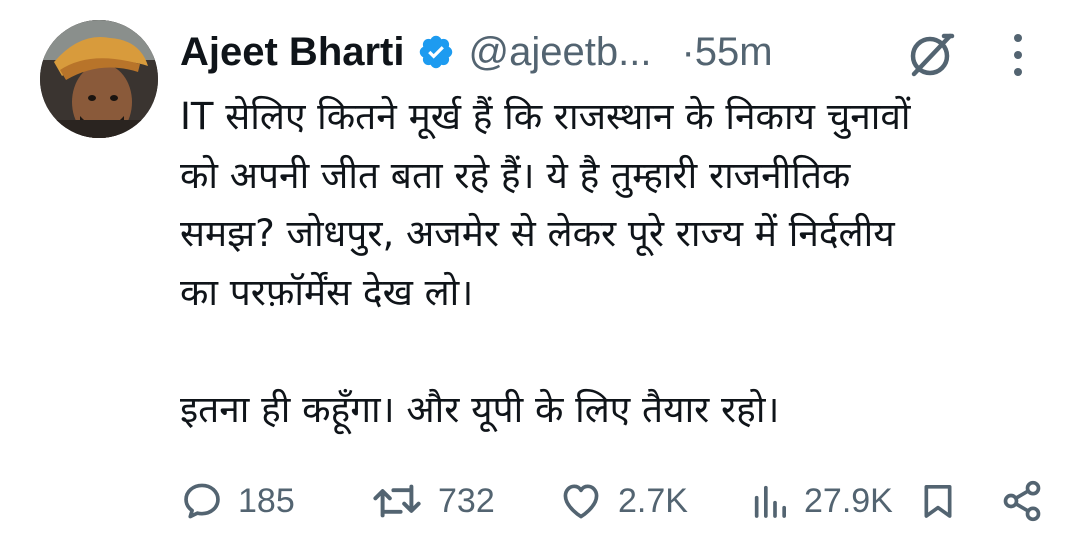 Image resolution: width=1080 pixels, height=555 pixels. I want to click on share-button, so click(1022, 501).